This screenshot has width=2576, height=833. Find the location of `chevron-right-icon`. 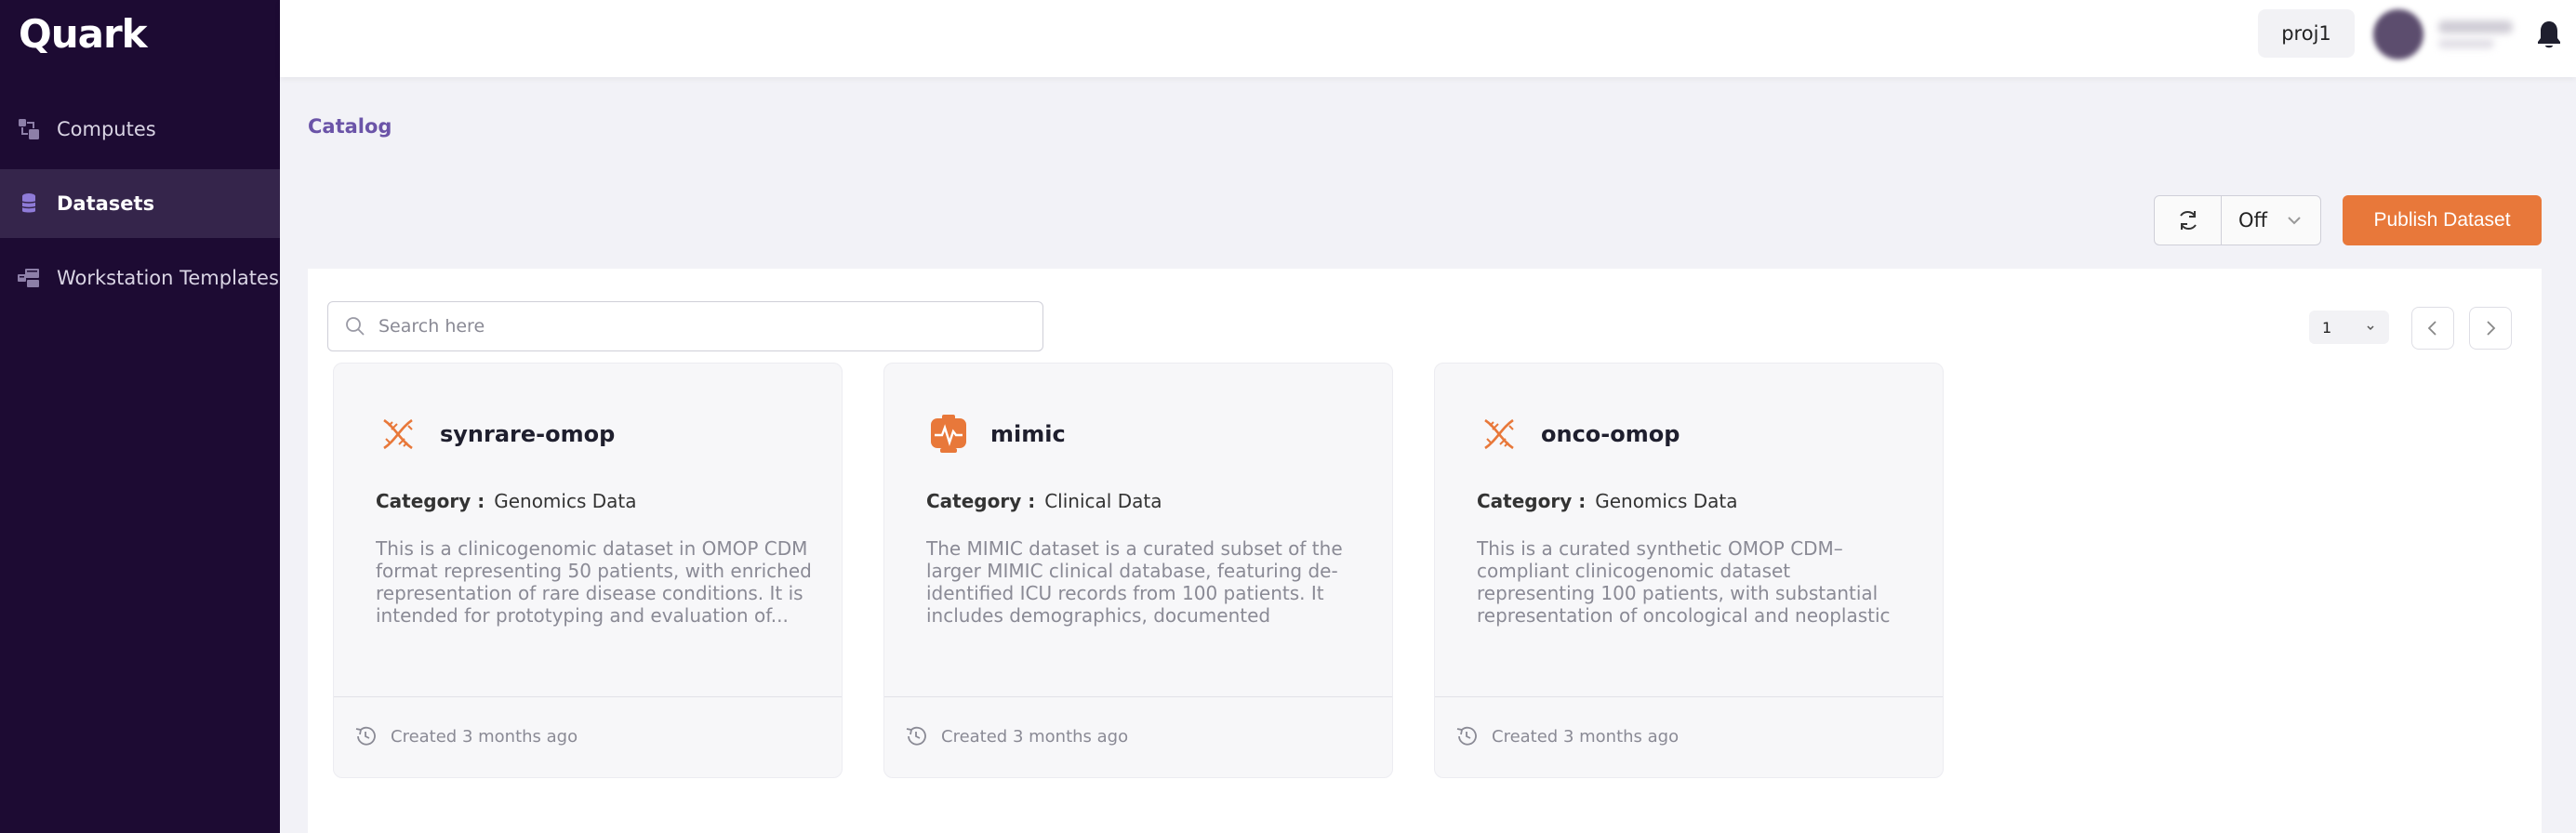

chevron-right-icon is located at coordinates (2491, 328).